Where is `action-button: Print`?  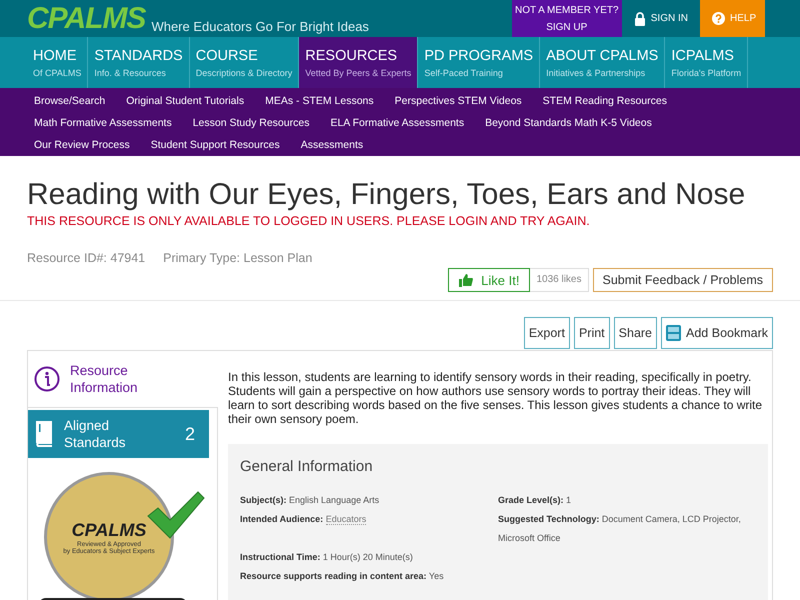 action-button: Print is located at coordinates (592, 333).